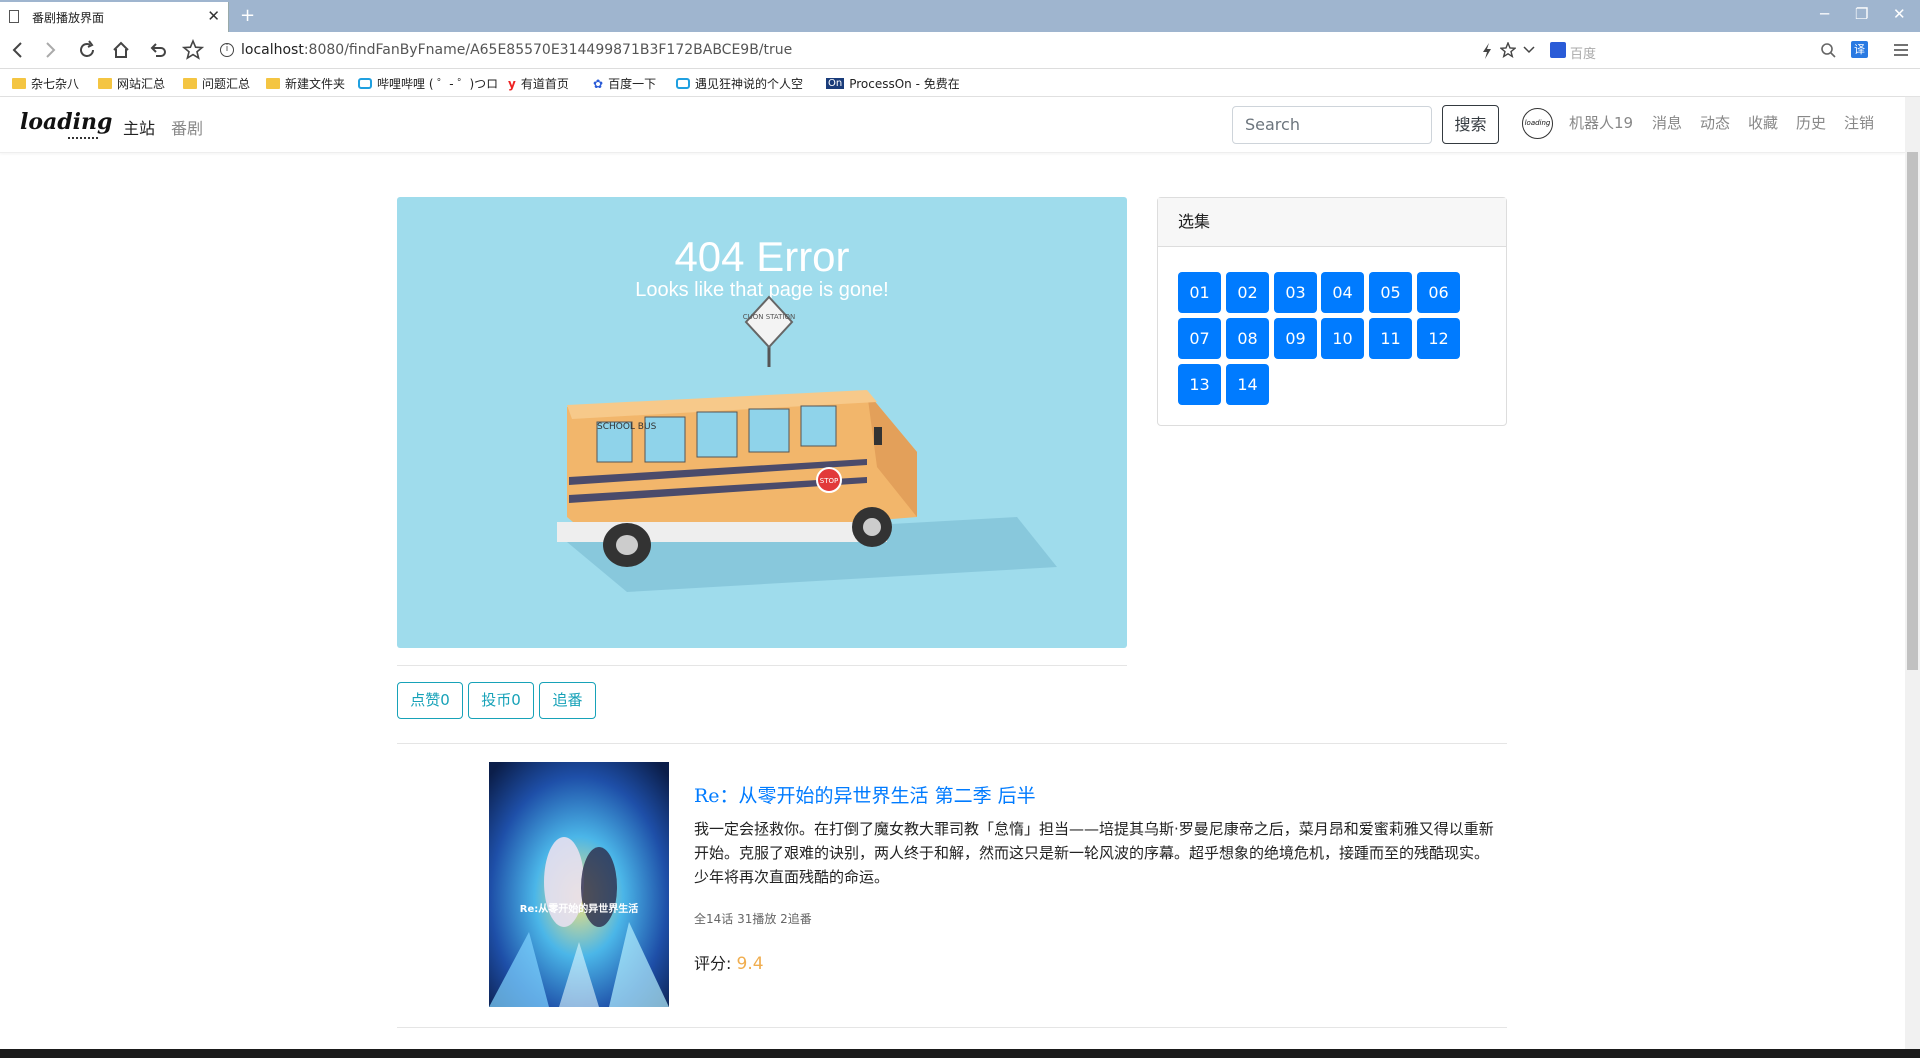 The height and width of the screenshot is (1058, 1920). I want to click on favorite-star-icon, so click(1508, 50).